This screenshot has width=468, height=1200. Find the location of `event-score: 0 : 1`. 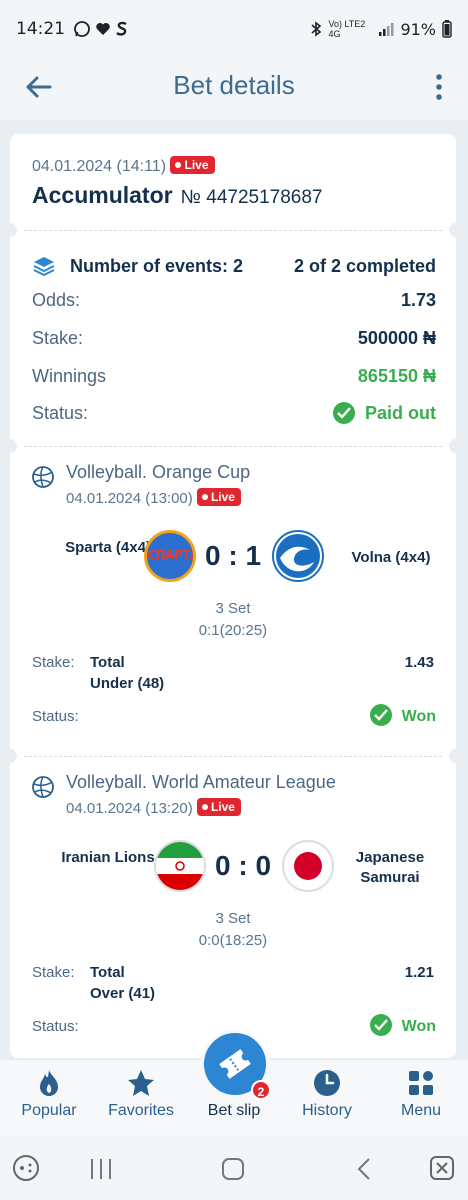

event-score: 0 : 1 is located at coordinates (233, 555).